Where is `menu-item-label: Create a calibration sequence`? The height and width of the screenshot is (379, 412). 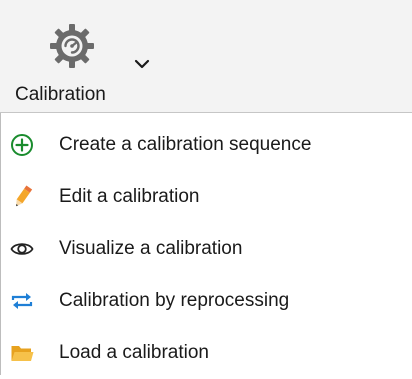
menu-item-label: Create a calibration sequence is located at coordinates (185, 144).